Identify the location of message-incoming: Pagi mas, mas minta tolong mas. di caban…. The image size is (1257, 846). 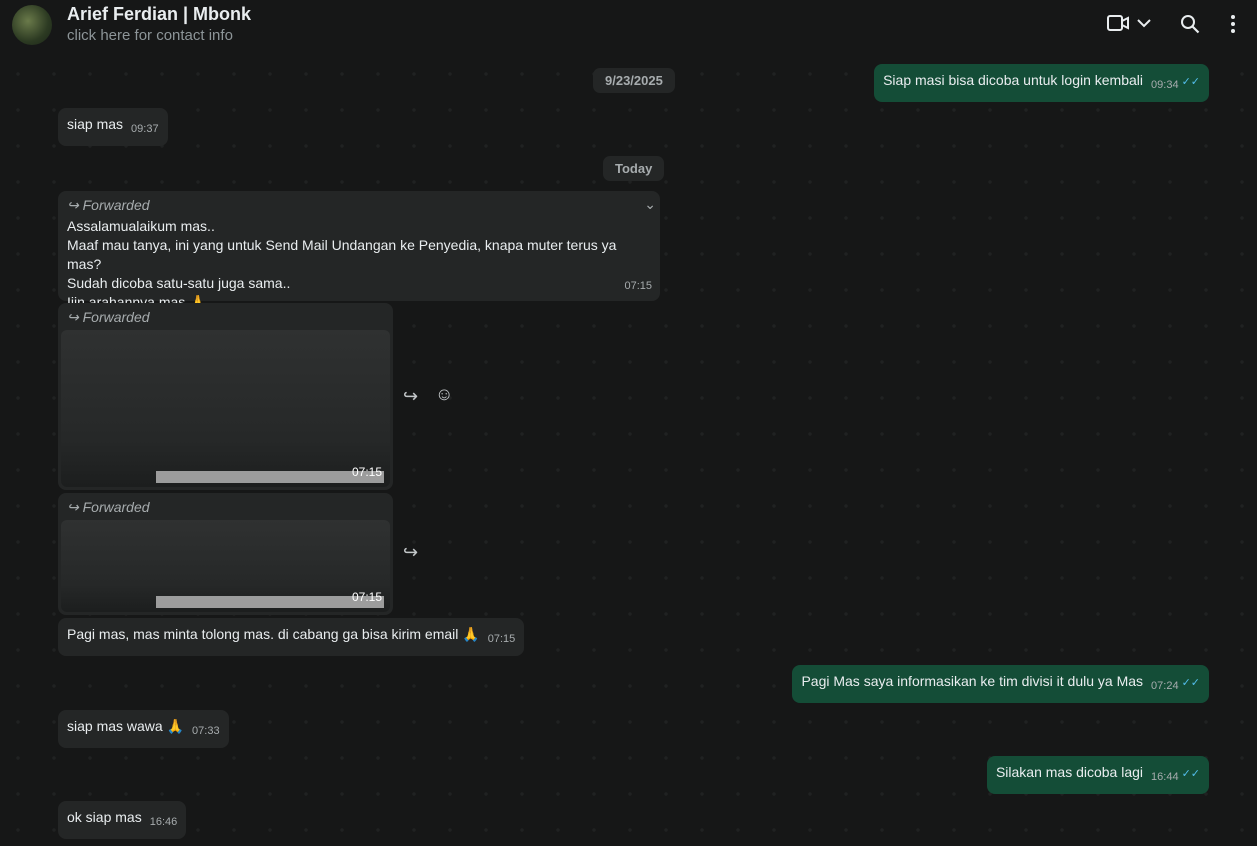
(291, 637).